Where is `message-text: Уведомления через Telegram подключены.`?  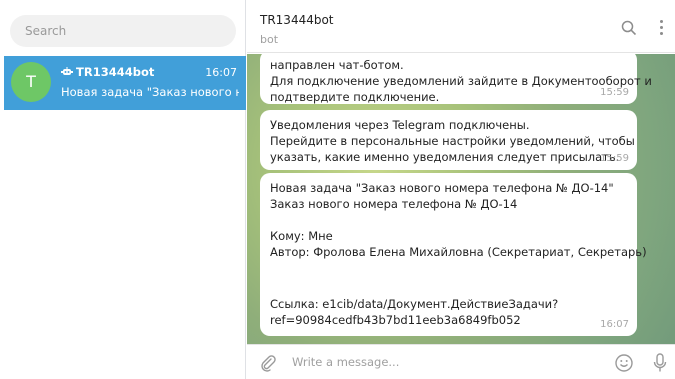 message-text: Уведомления через Telegram подключены. is located at coordinates (400, 125).